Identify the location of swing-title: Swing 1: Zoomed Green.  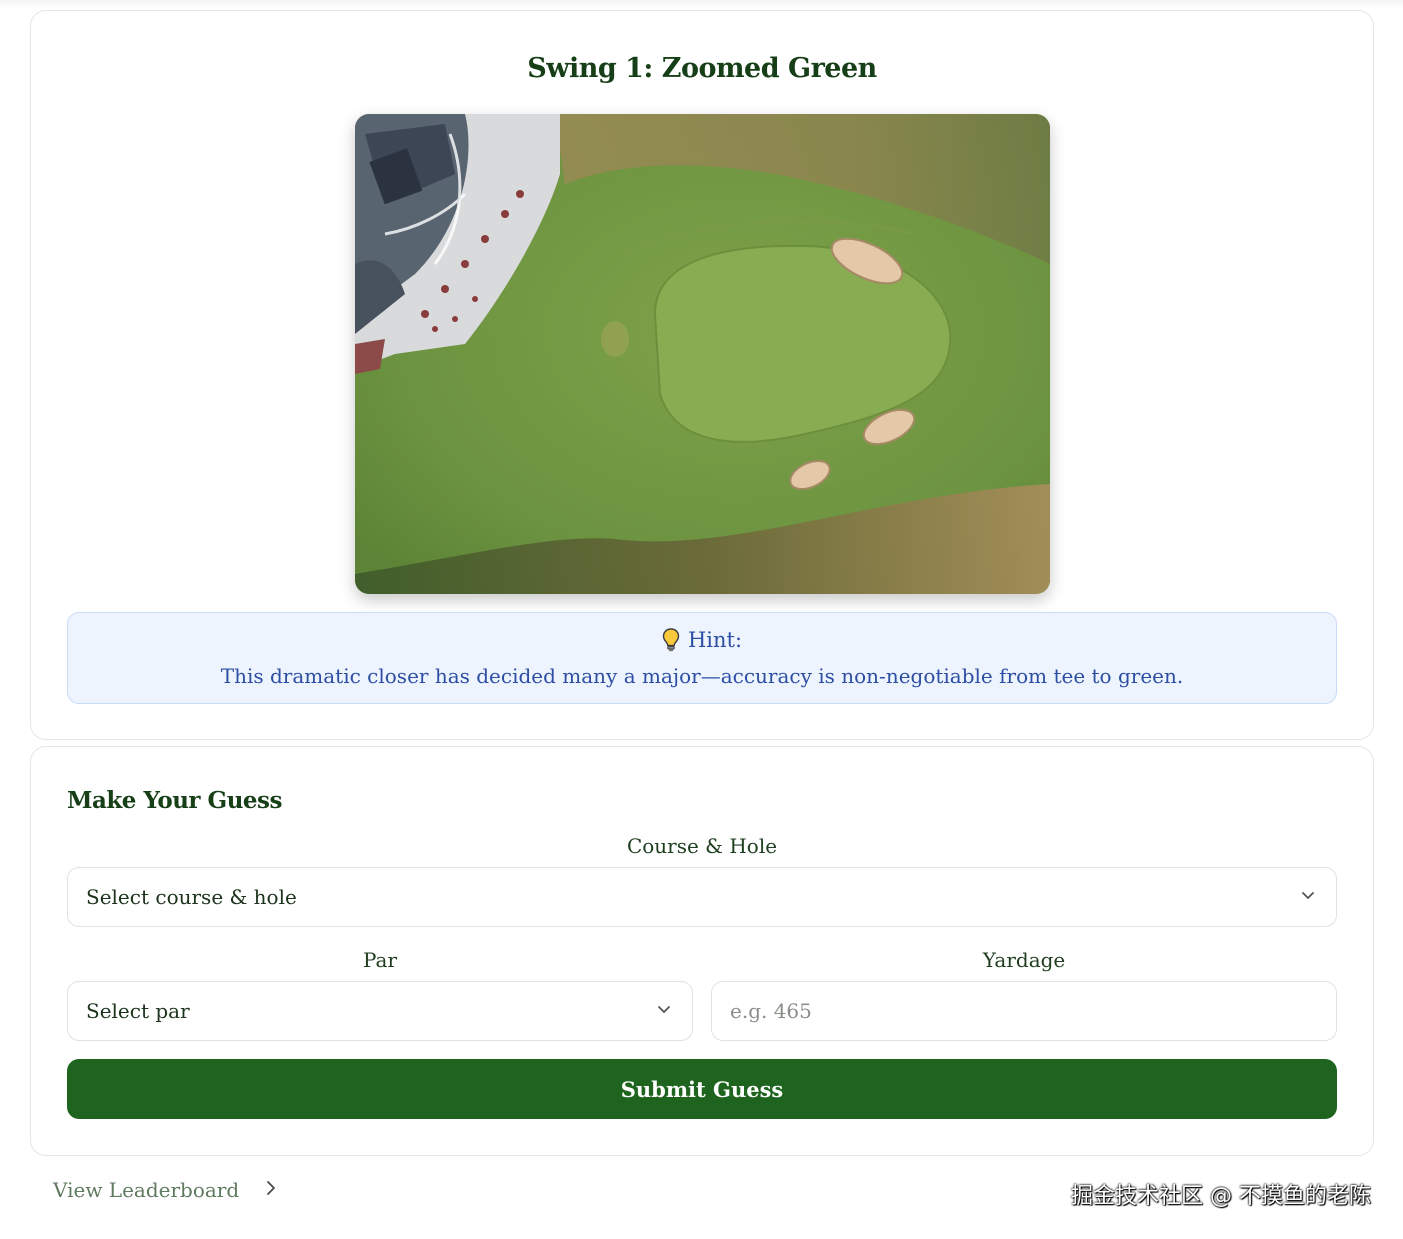
(702, 68).